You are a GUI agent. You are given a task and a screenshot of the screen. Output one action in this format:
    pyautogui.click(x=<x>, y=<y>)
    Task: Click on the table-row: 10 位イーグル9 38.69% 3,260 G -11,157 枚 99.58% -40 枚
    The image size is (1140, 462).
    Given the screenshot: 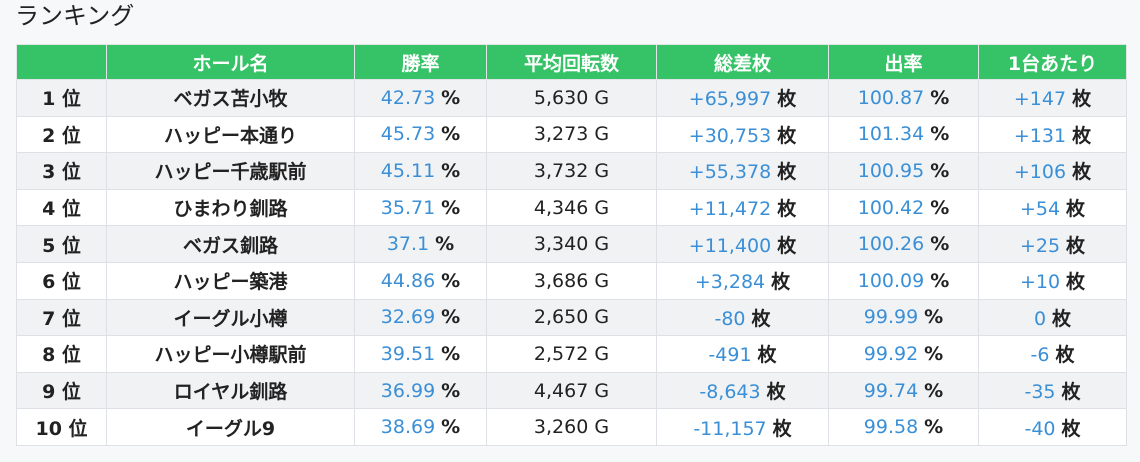 What is the action you would take?
    pyautogui.click(x=571, y=427)
    